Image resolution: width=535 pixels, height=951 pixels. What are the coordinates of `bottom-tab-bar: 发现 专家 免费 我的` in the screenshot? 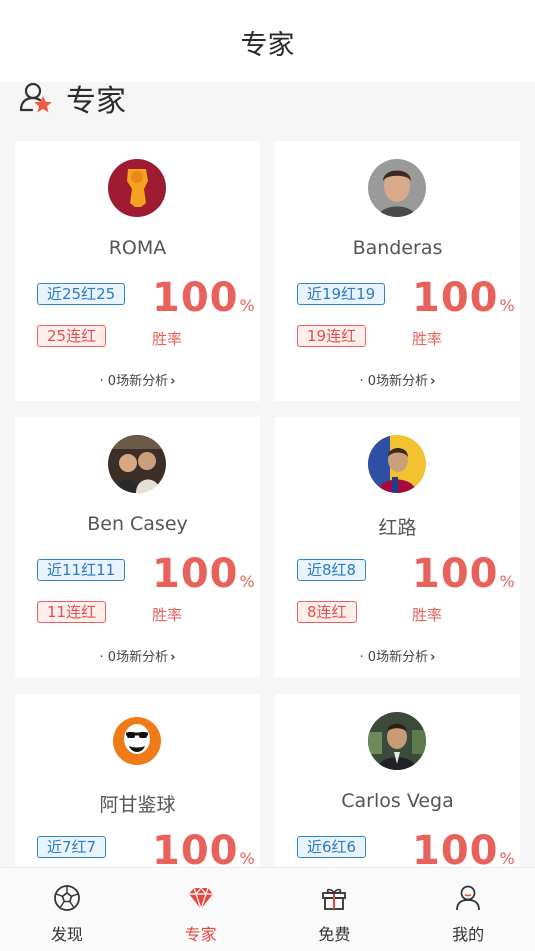 It's located at (267, 909).